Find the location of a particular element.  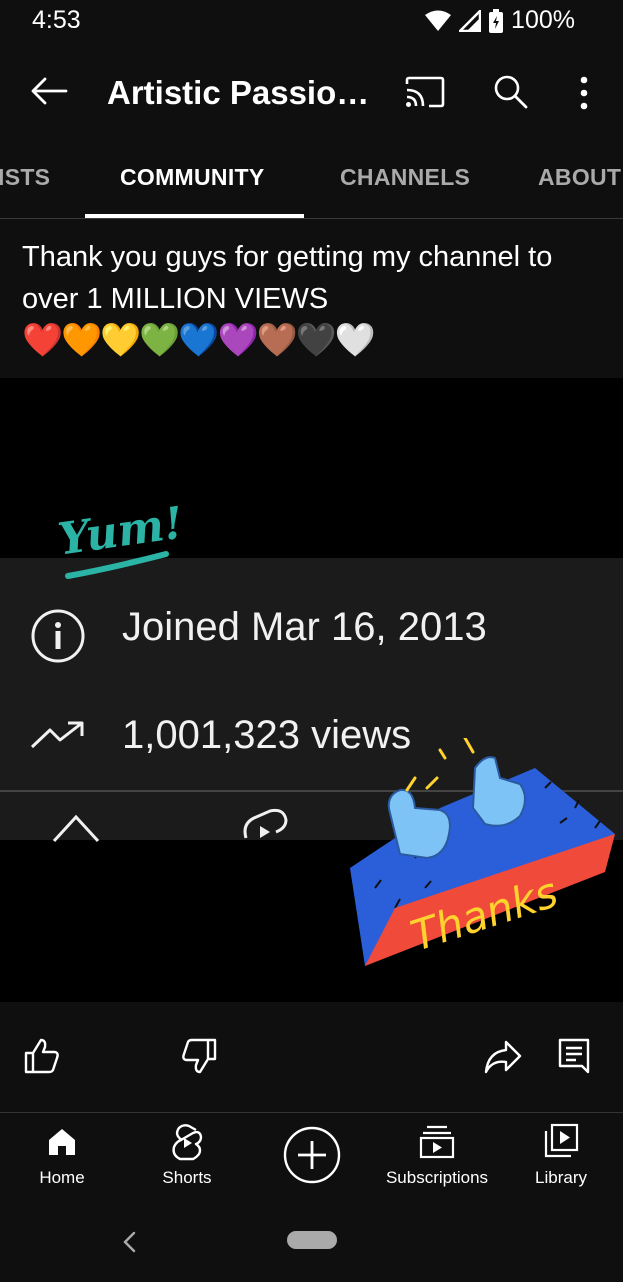

nav-subscriptions-label: Subscriptions is located at coordinates (437, 1177).